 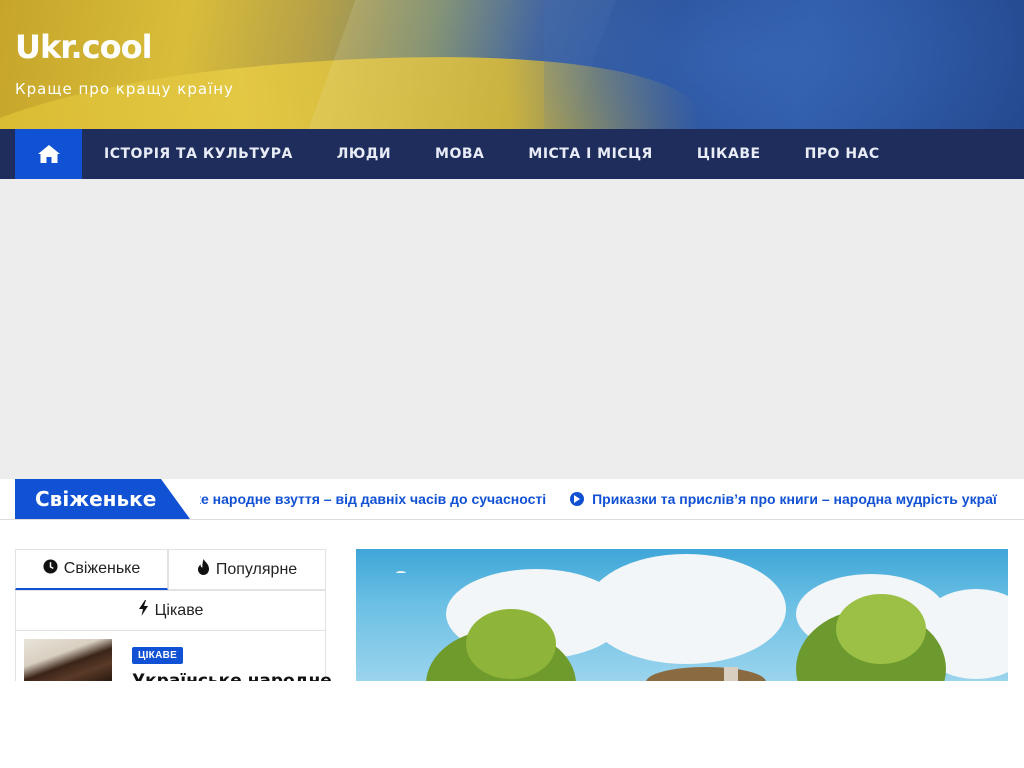 What do you see at coordinates (102, 499) in the screenshot?
I see `ticker-label: Свіженьке` at bounding box center [102, 499].